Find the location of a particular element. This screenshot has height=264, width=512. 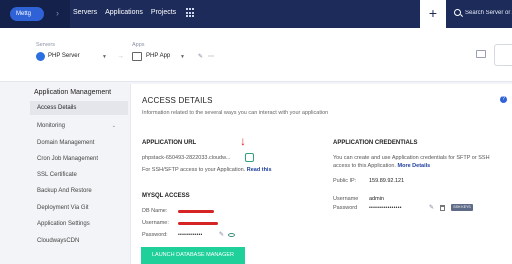

eye-icon is located at coordinates (231, 235).